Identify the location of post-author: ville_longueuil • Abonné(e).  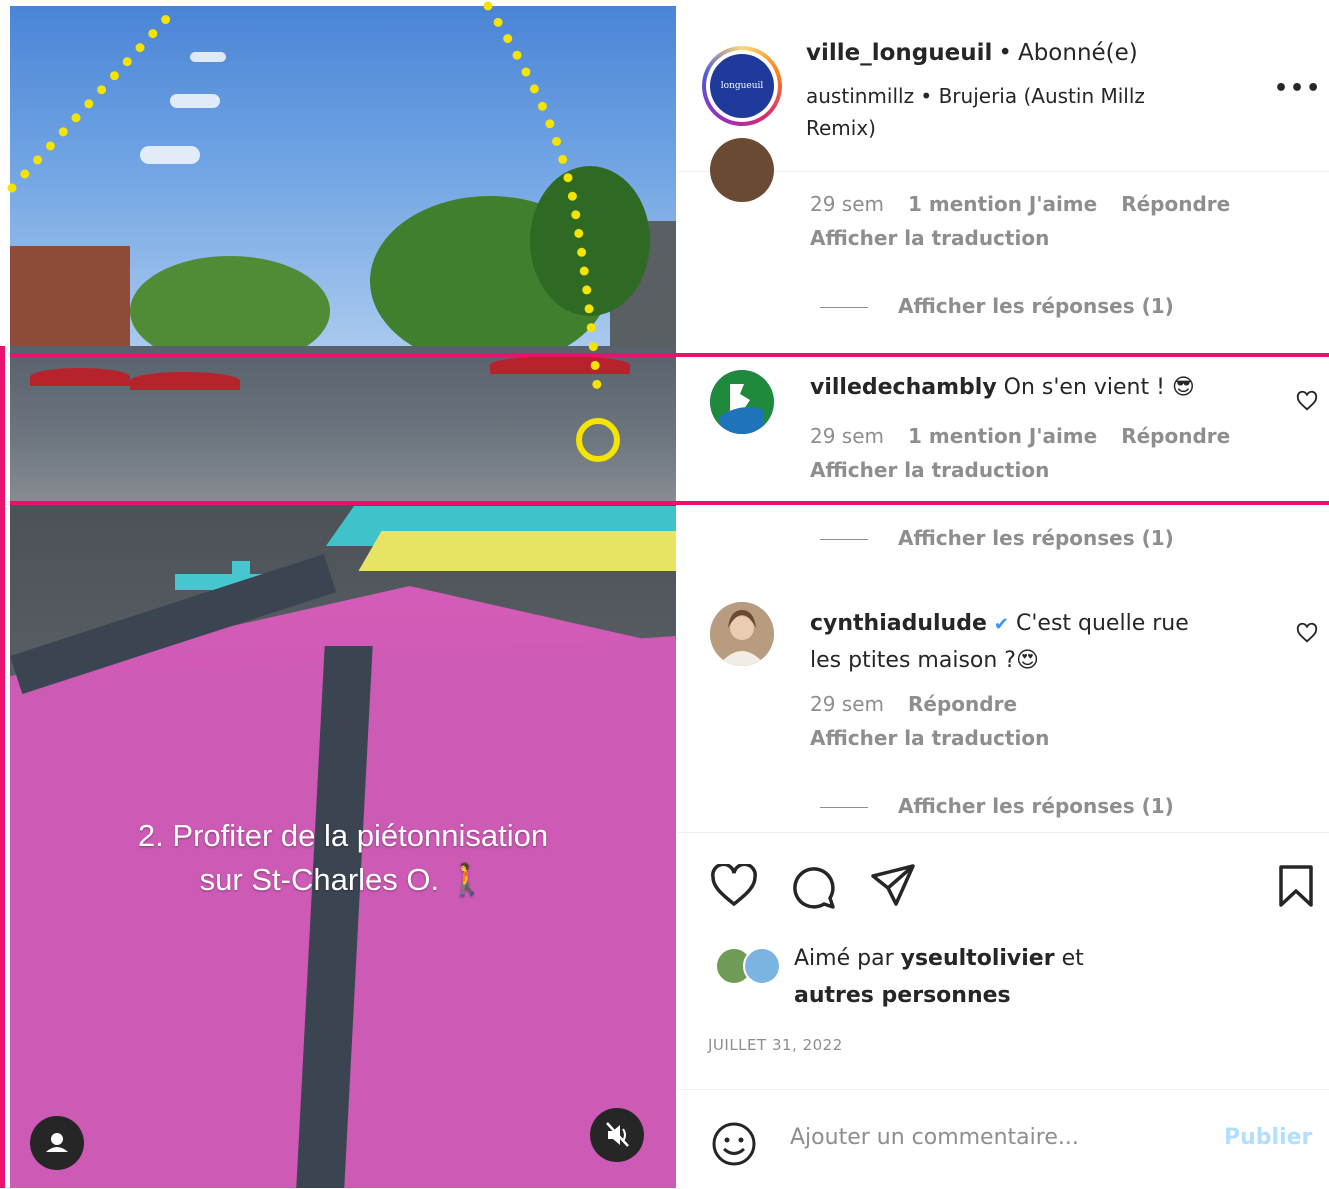
(972, 53).